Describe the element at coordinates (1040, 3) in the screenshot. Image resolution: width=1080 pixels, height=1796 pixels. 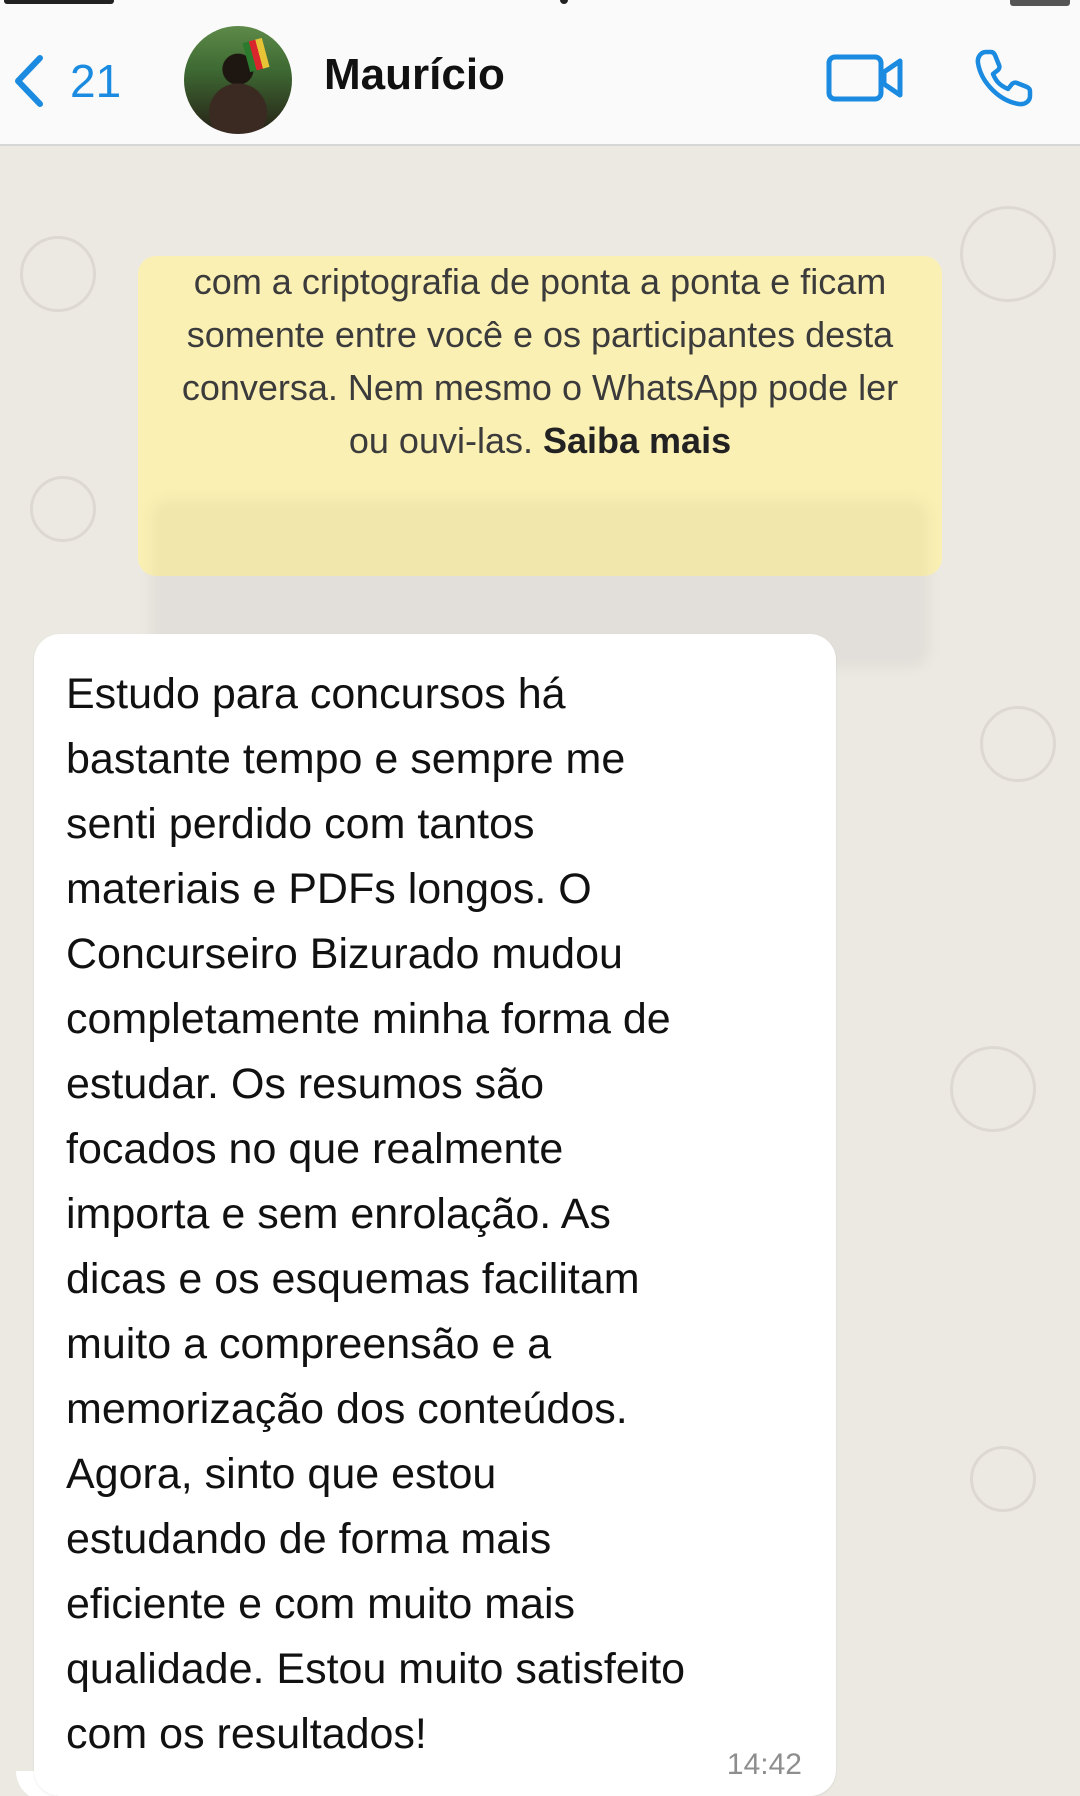
I see `battery-icon` at that location.